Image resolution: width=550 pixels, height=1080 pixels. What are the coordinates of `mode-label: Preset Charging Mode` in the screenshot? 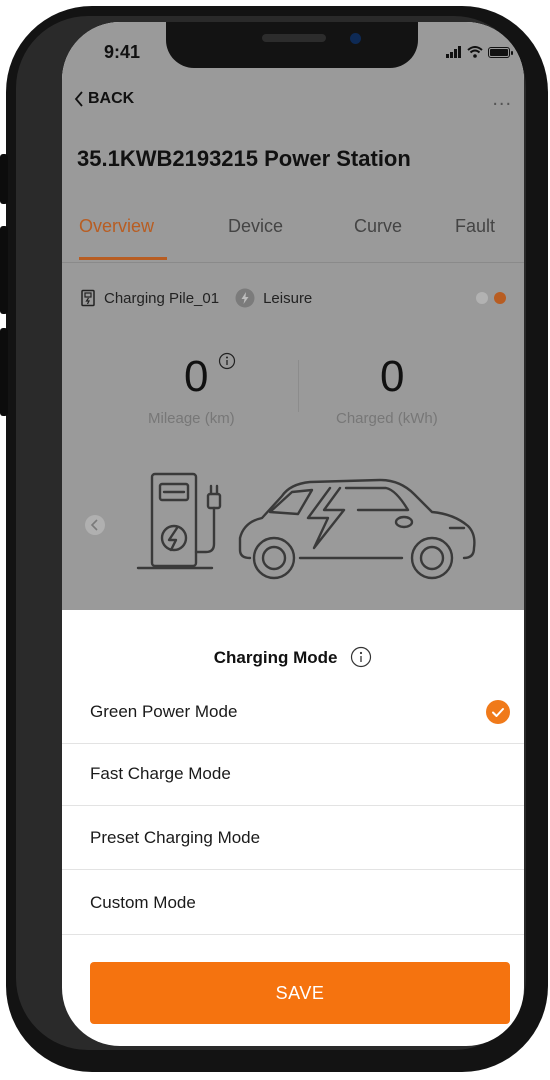 It's located at (175, 837).